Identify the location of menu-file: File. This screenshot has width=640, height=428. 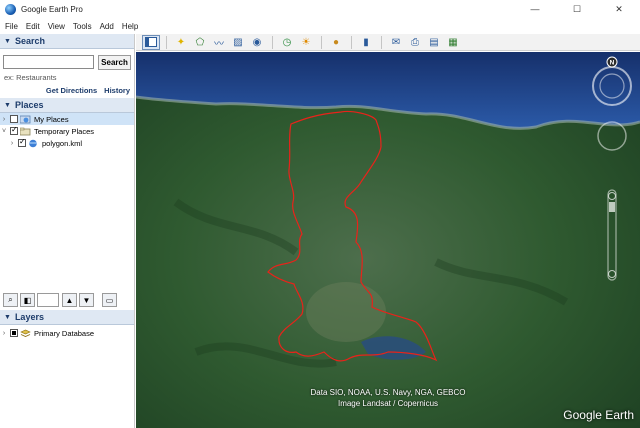
(11, 26).